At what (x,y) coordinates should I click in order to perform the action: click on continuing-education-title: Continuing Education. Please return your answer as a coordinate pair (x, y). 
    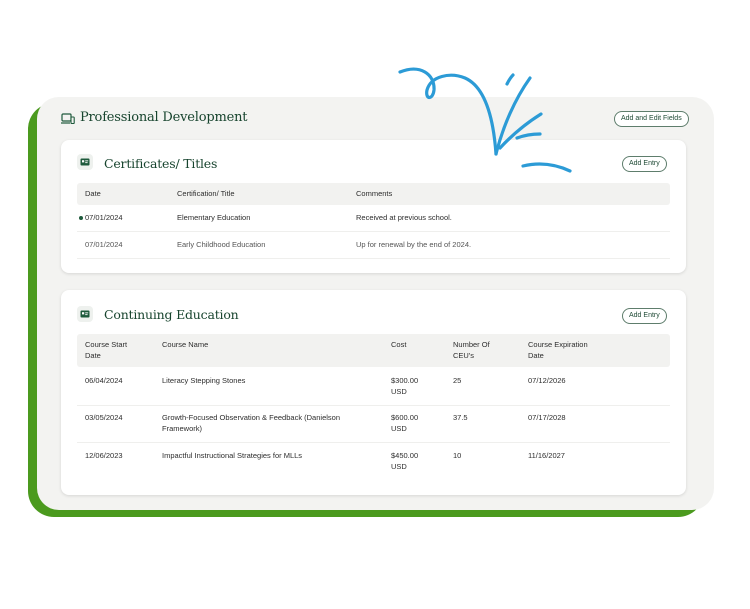
    Looking at the image, I should click on (171, 314).